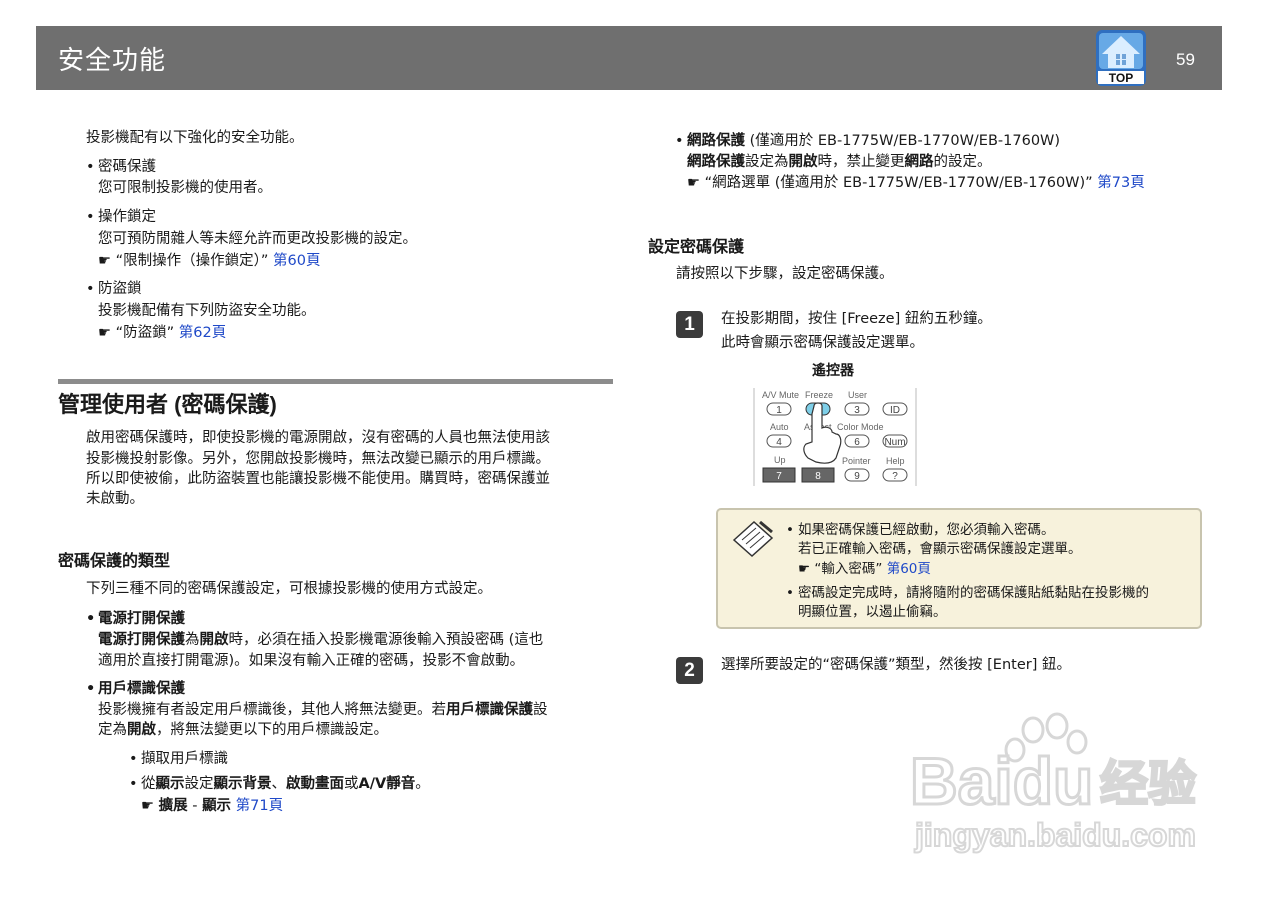 The height and width of the screenshot is (905, 1280). Describe the element at coordinates (335, 381) in the screenshot. I see `section-divider` at that location.